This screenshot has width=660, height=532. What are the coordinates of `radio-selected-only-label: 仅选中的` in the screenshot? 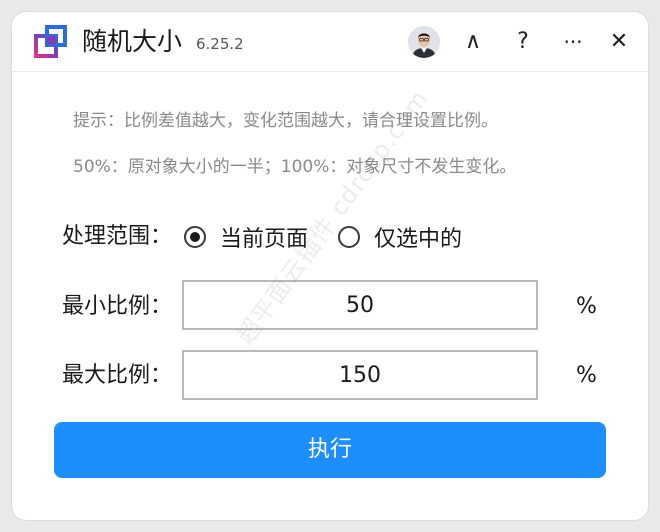 It's located at (418, 239).